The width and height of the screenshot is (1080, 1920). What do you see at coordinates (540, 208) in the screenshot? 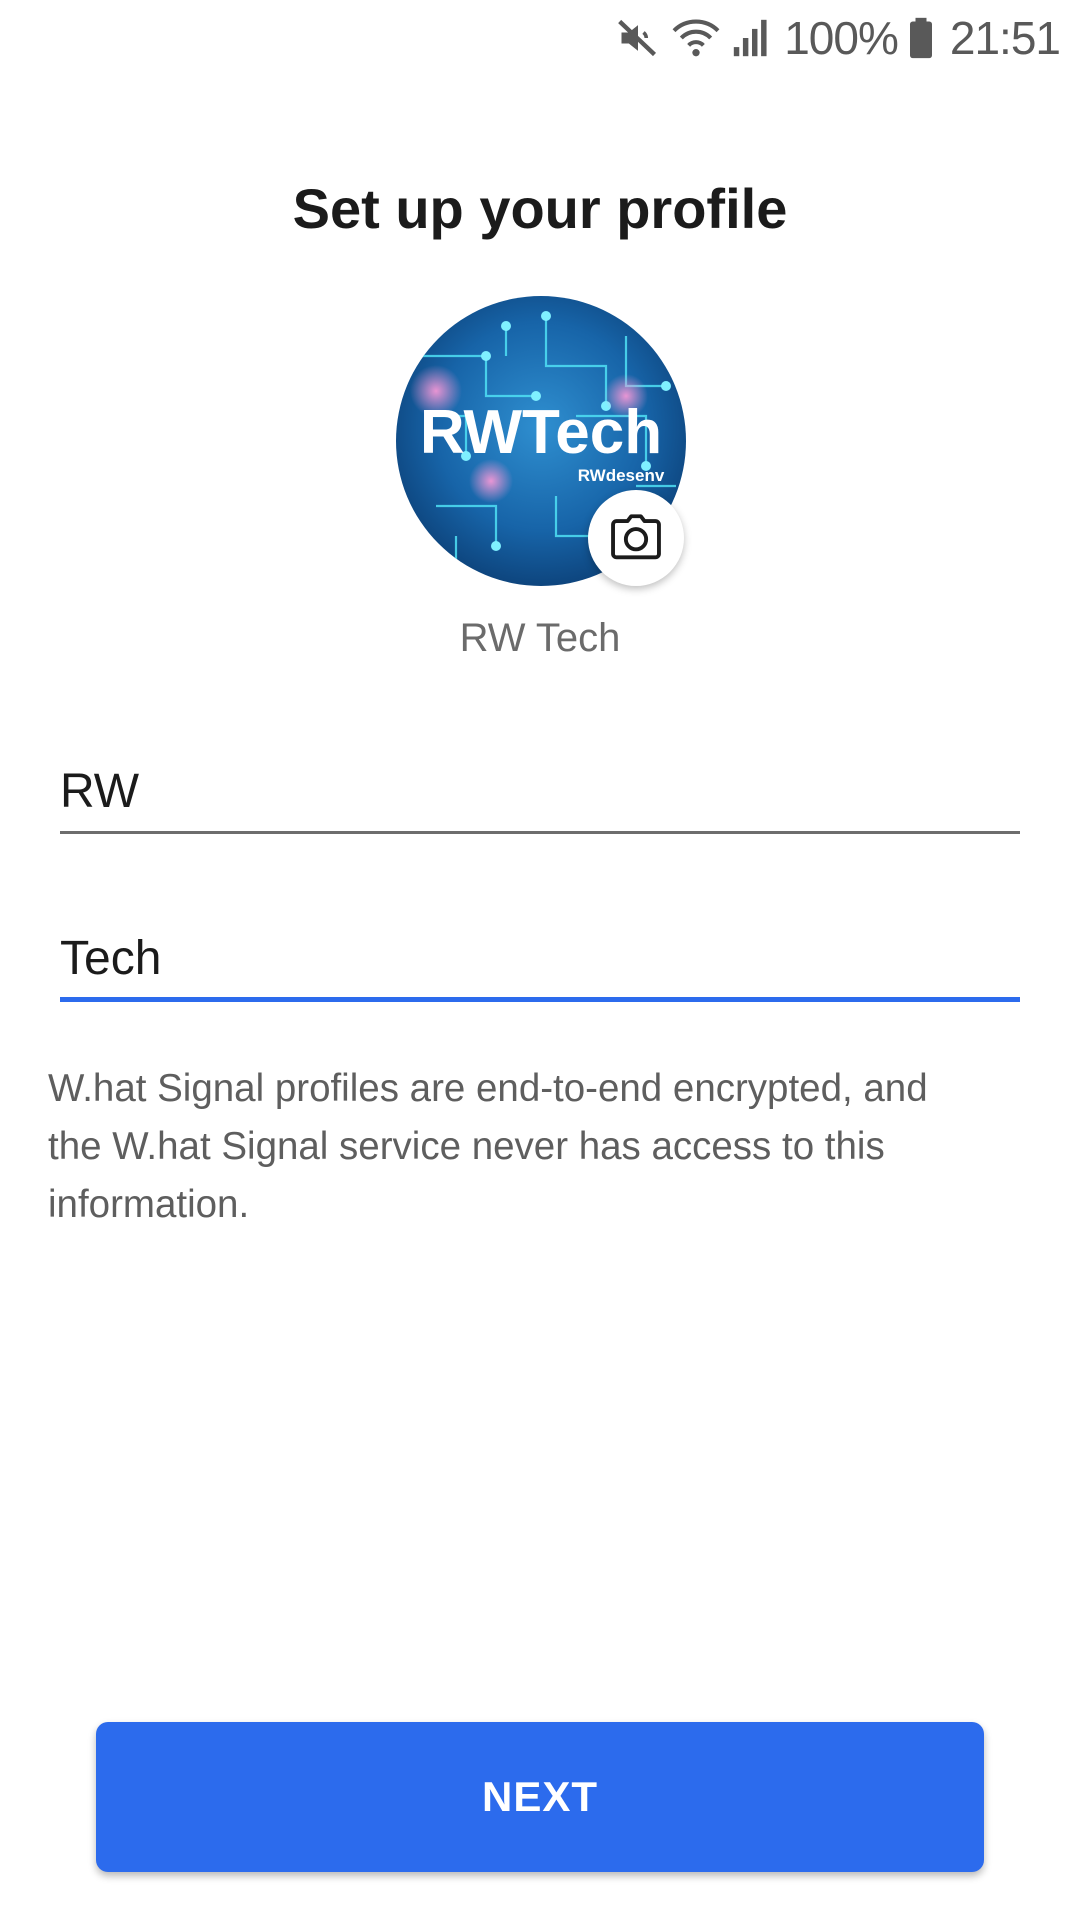
I see `page-title: Set up your profile` at bounding box center [540, 208].